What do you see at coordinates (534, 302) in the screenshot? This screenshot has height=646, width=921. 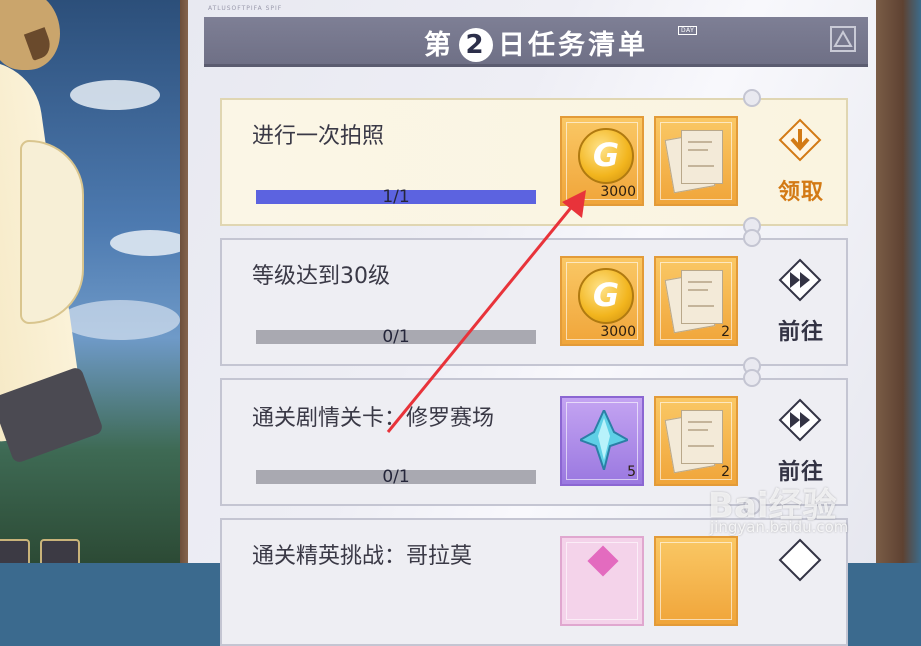 I see `task-card: 等级达到30级 0/1 G 3000 2 前往` at bounding box center [534, 302].